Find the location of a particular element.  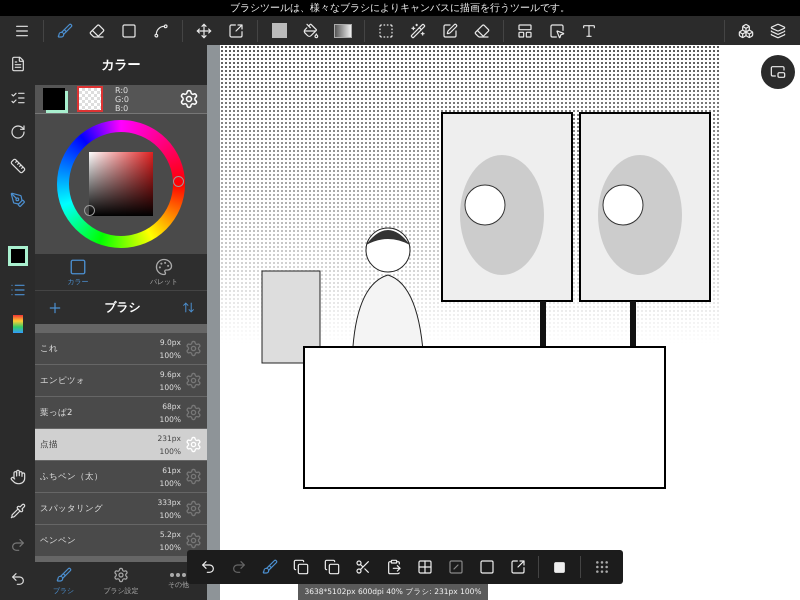

copy-icon is located at coordinates (332, 567).